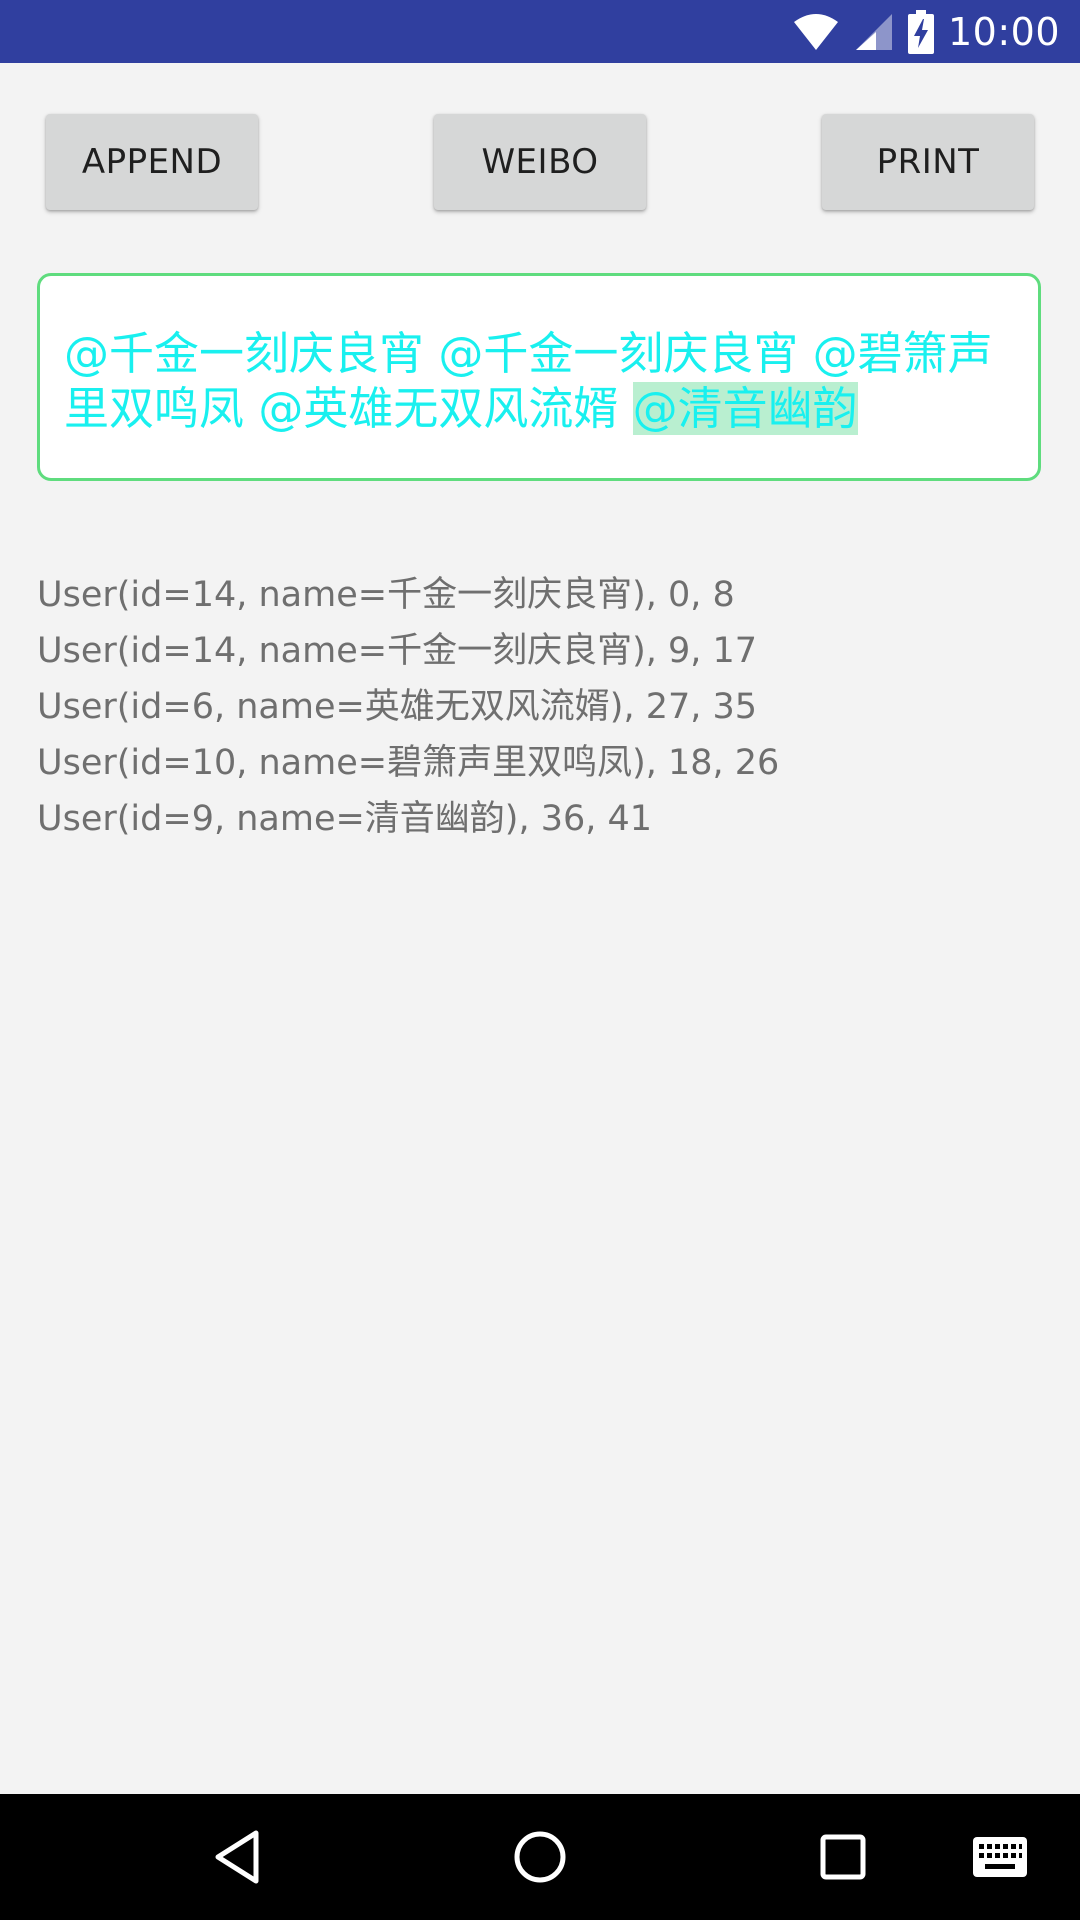 The image size is (1080, 1920). Describe the element at coordinates (745, 408) in the screenshot. I see `mention-chip-selected: @清音幽韵` at that location.